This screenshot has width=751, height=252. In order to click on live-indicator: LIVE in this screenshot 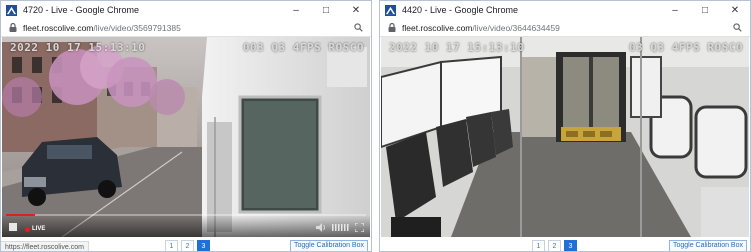, I will do `click(35, 229)`.